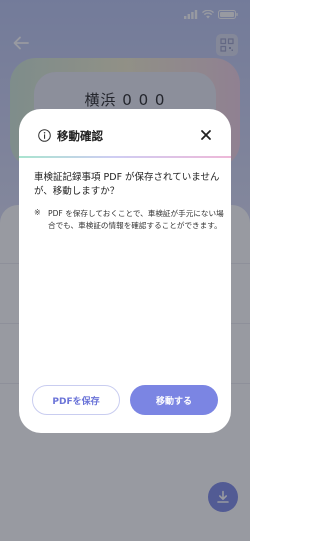 Image resolution: width=320 pixels, height=541 pixels. Describe the element at coordinates (37, 212) in the screenshot. I see `note-mark: ※` at that location.